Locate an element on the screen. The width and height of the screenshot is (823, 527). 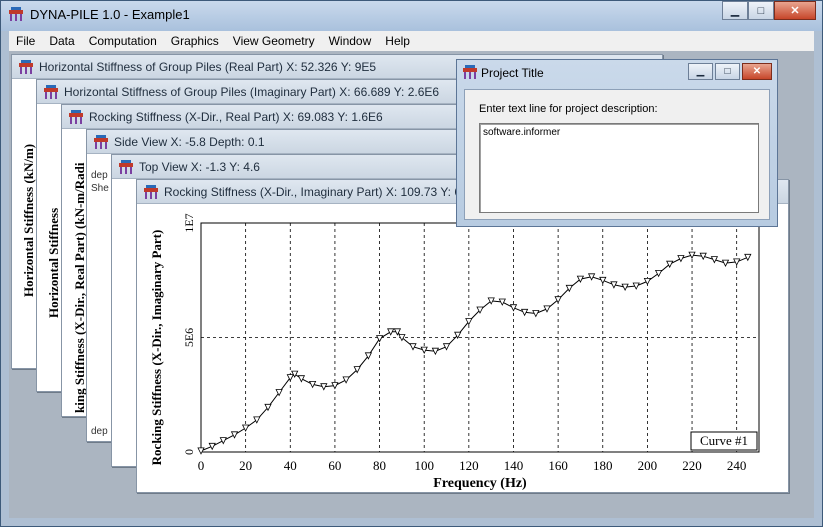
y-tick-label: 5E6 is located at coordinates (189, 337).